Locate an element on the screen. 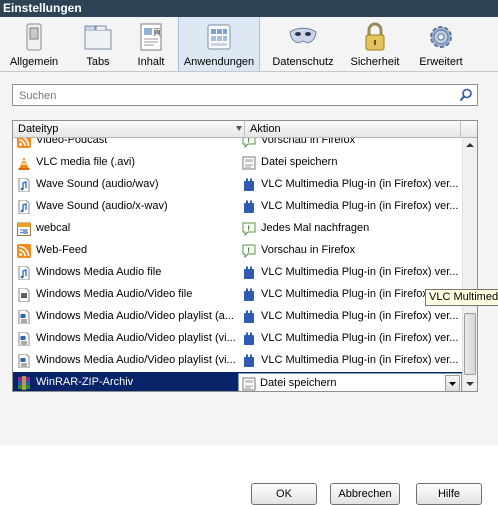 The image size is (498, 505). tab-general-label: Allgemein is located at coordinates (34, 62).